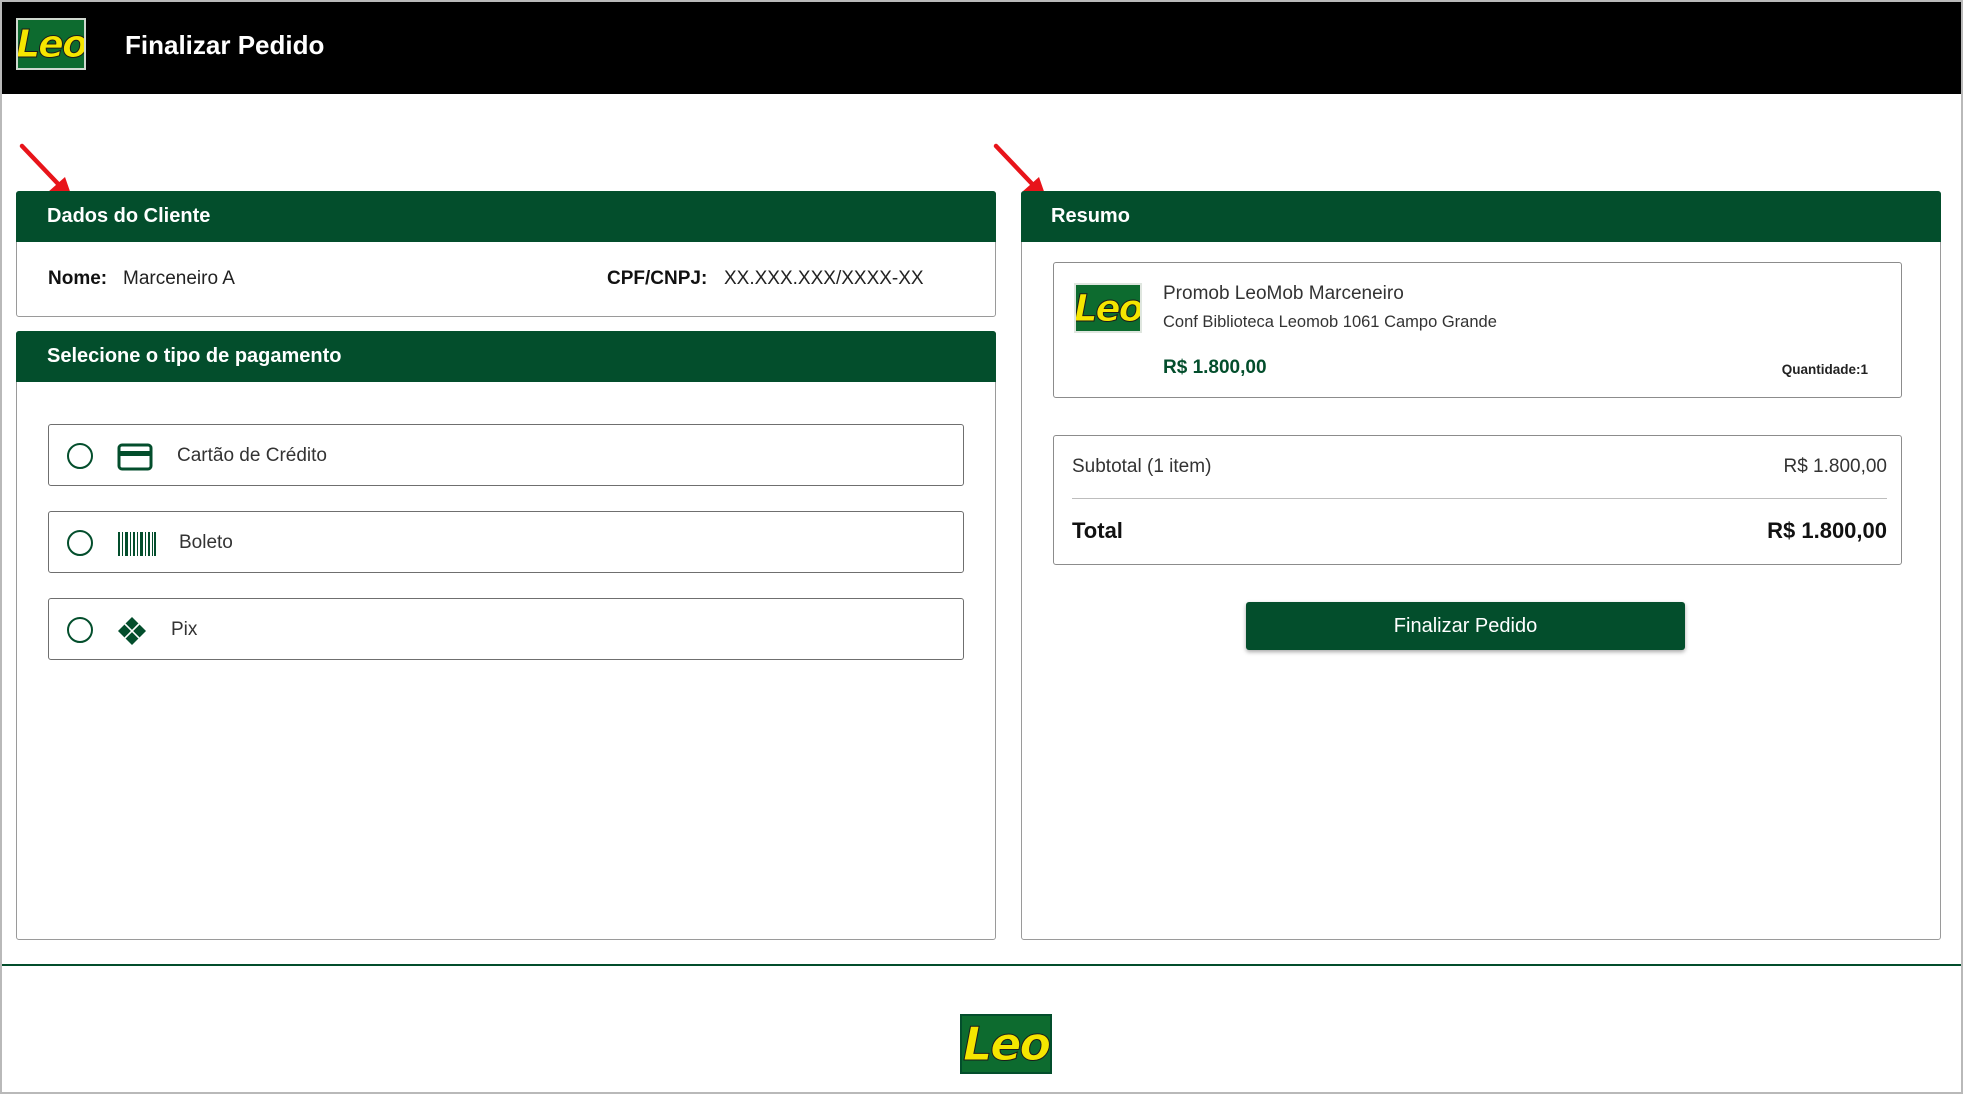 Image resolution: width=1963 pixels, height=1094 pixels. What do you see at coordinates (1835, 466) in the screenshot?
I see `subtotal-value: R$ 1.800,00` at bounding box center [1835, 466].